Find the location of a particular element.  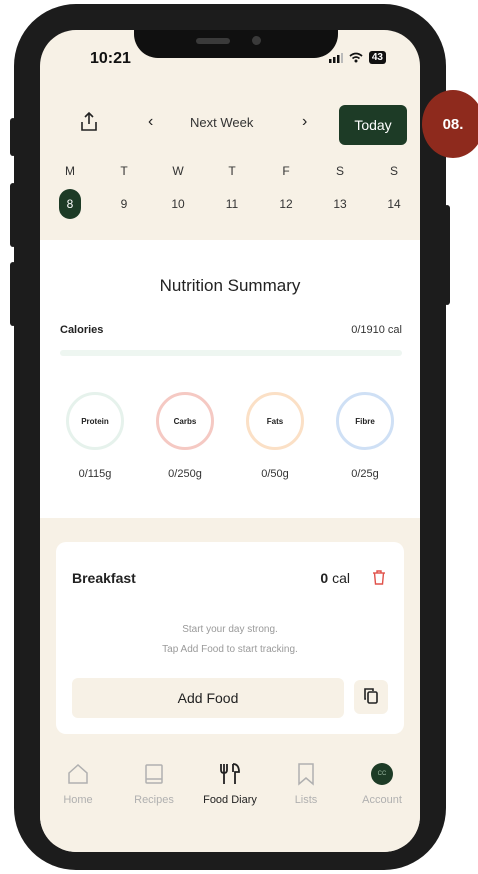

tab-label: Recipes is located at coordinates (154, 800).